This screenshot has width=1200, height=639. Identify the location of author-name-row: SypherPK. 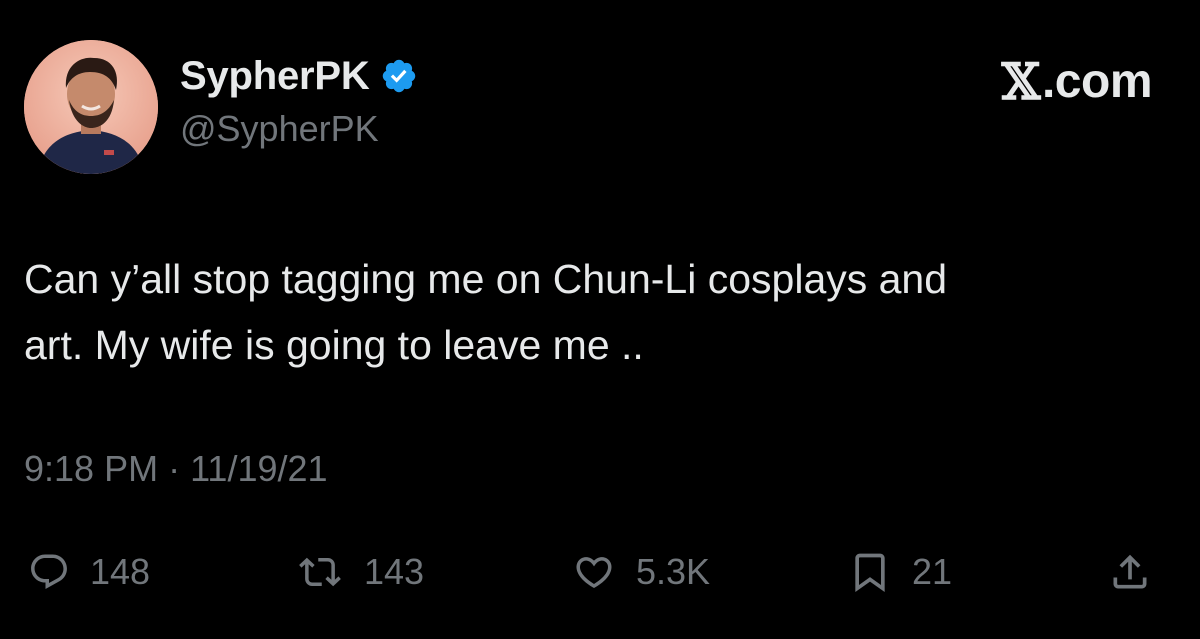
(299, 76).